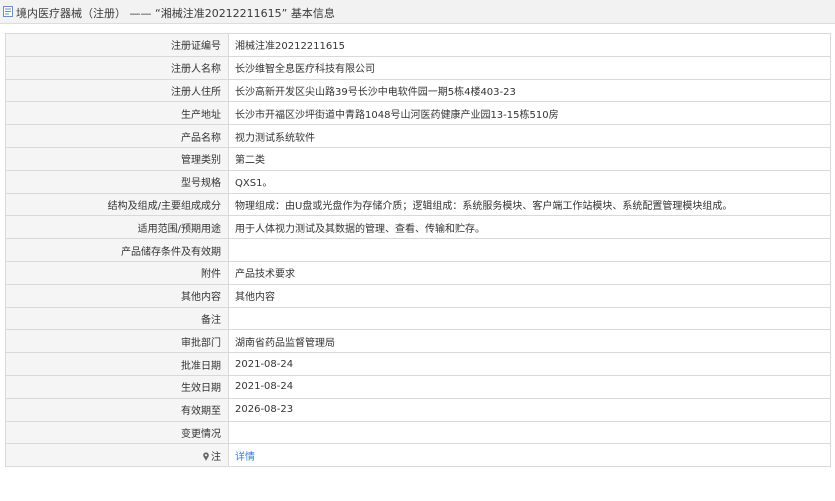 The image size is (835, 501). I want to click on table-row: 备注, so click(418, 318).